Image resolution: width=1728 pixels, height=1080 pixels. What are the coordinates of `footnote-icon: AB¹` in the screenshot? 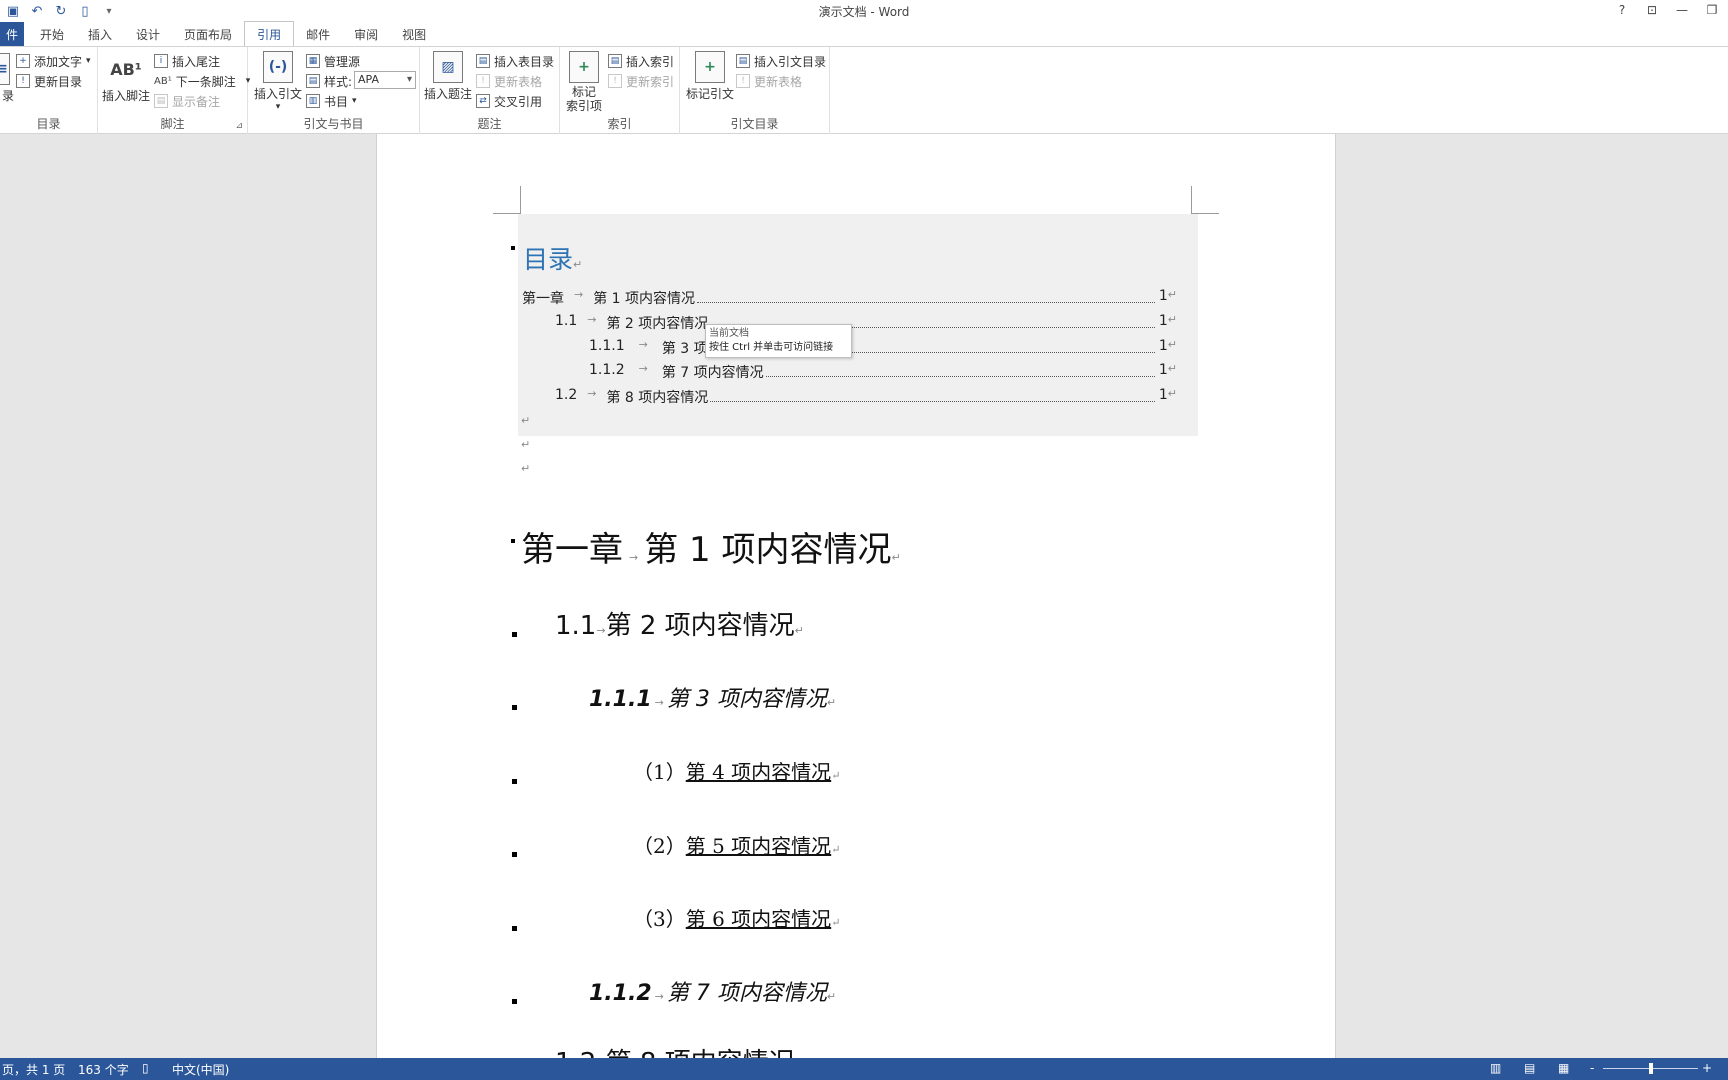 It's located at (126, 69).